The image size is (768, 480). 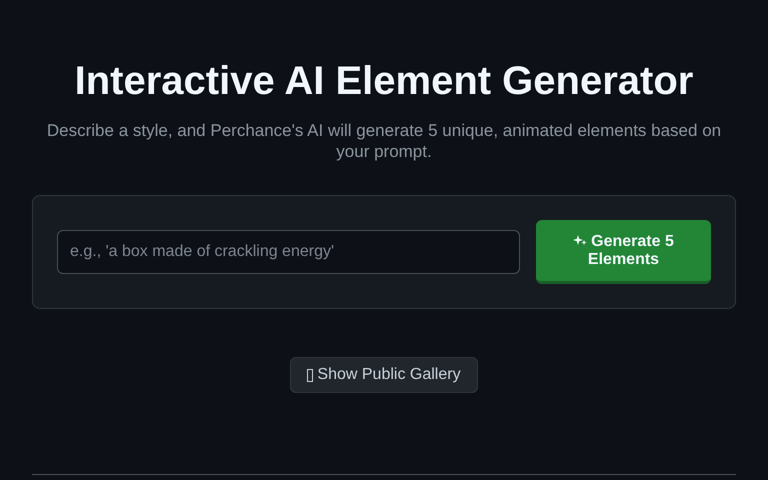 What do you see at coordinates (384, 375) in the screenshot?
I see `gallery-button: Show Public Gallery` at bounding box center [384, 375].